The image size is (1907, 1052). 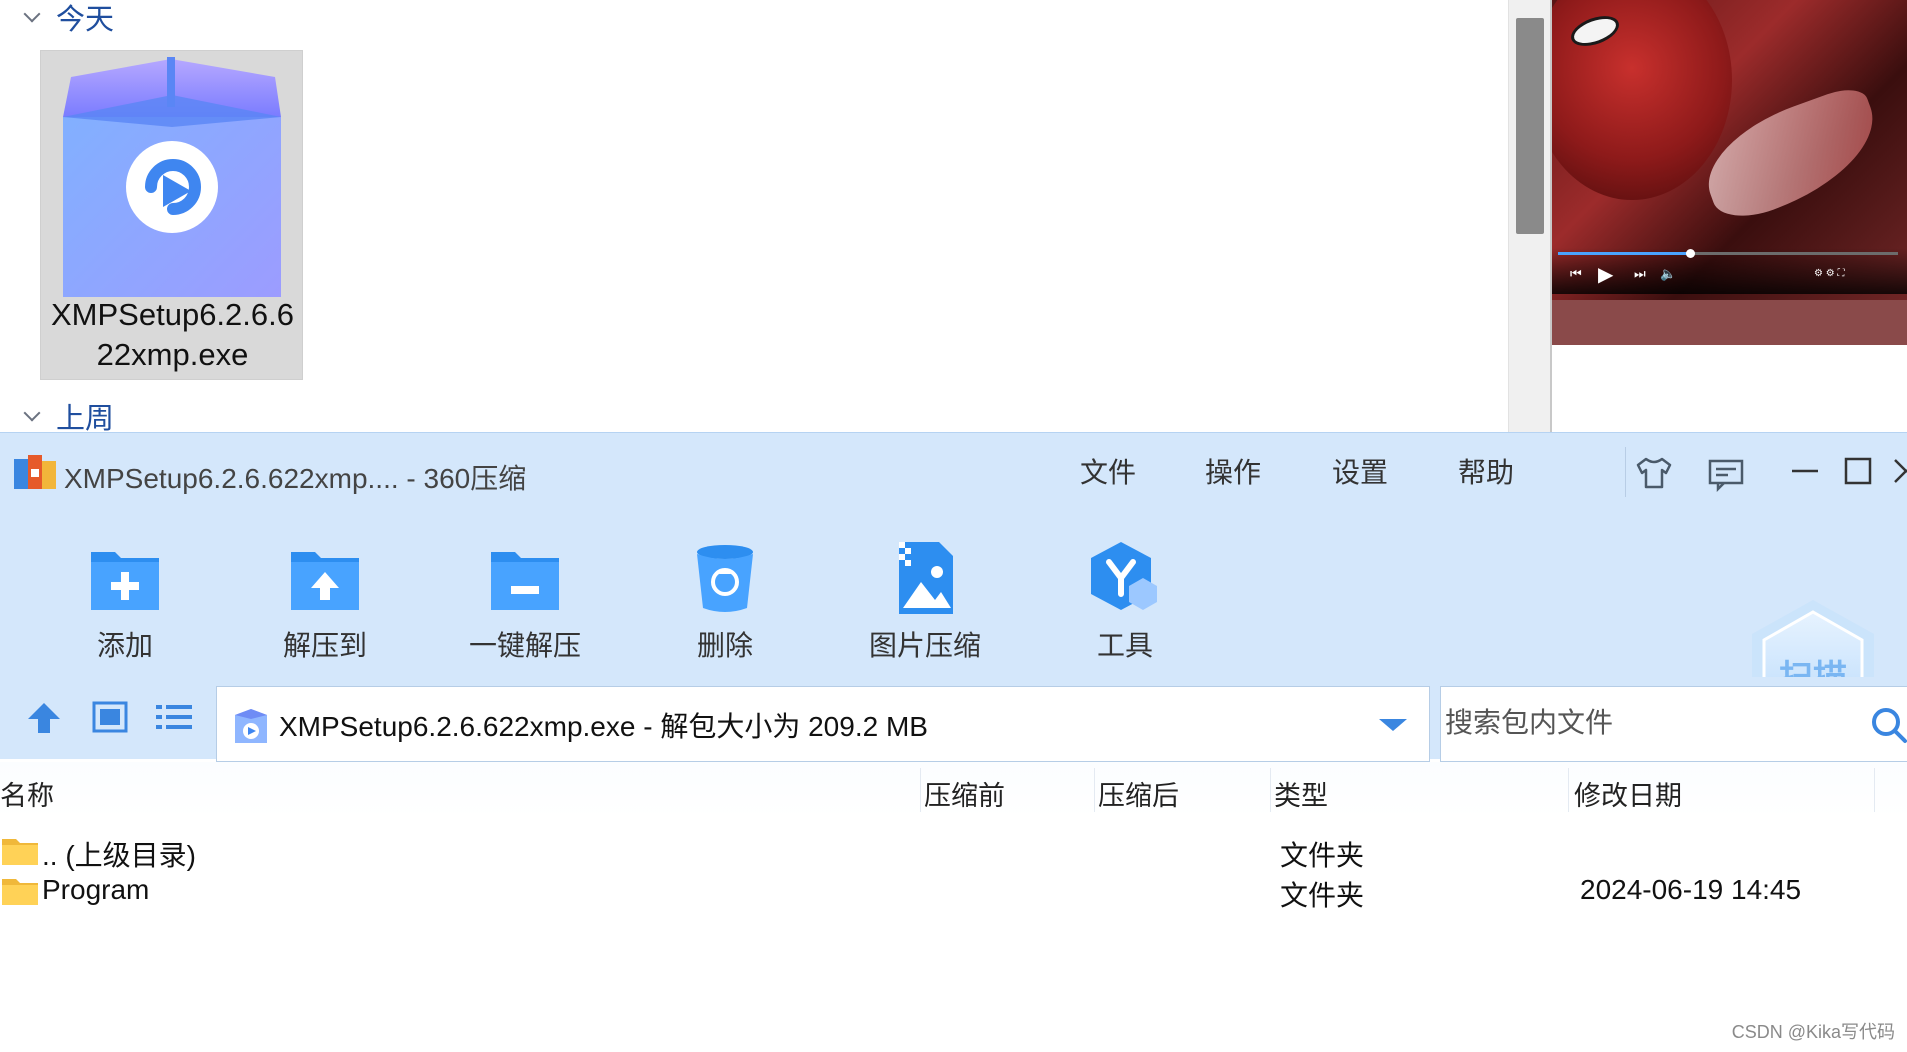 I want to click on menu-operations: 操作, so click(x=1233, y=471).